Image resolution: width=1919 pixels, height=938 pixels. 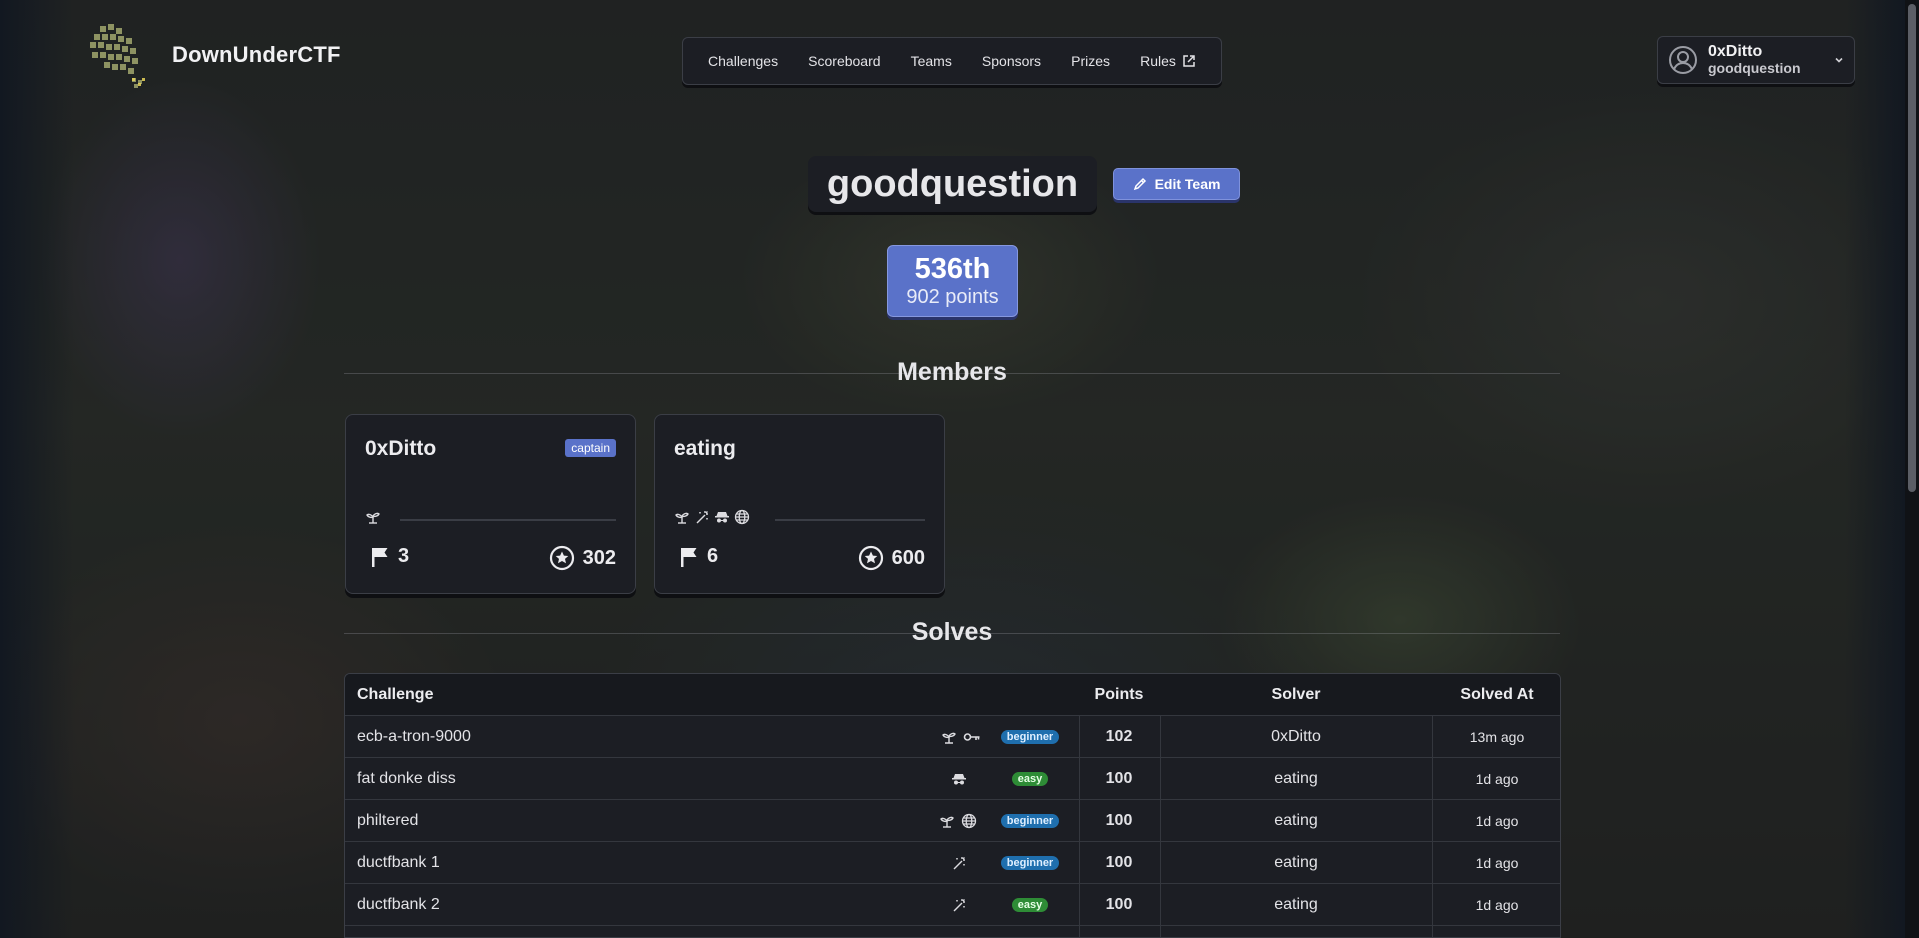 I want to click on nav-rules: Rules, so click(x=1168, y=61).